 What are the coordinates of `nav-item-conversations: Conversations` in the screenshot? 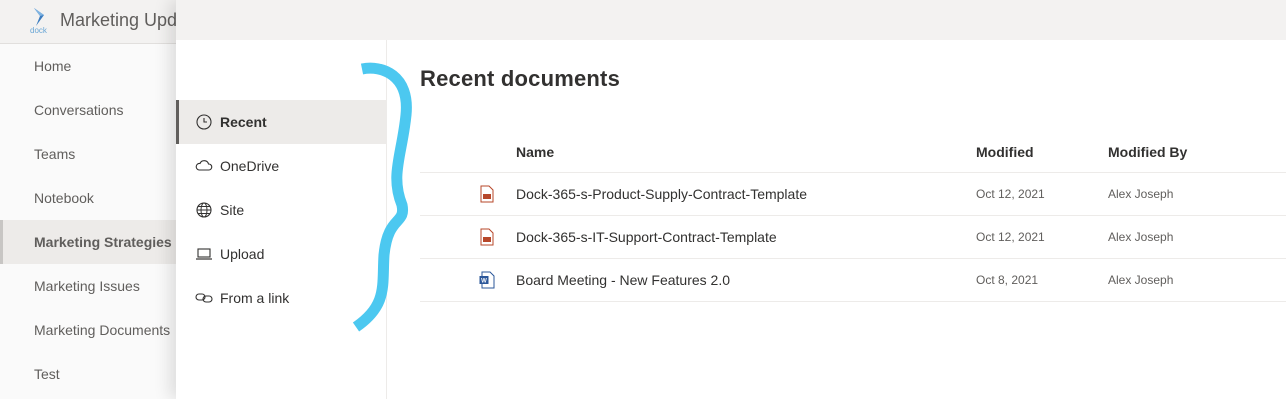 It's located at (88, 110).